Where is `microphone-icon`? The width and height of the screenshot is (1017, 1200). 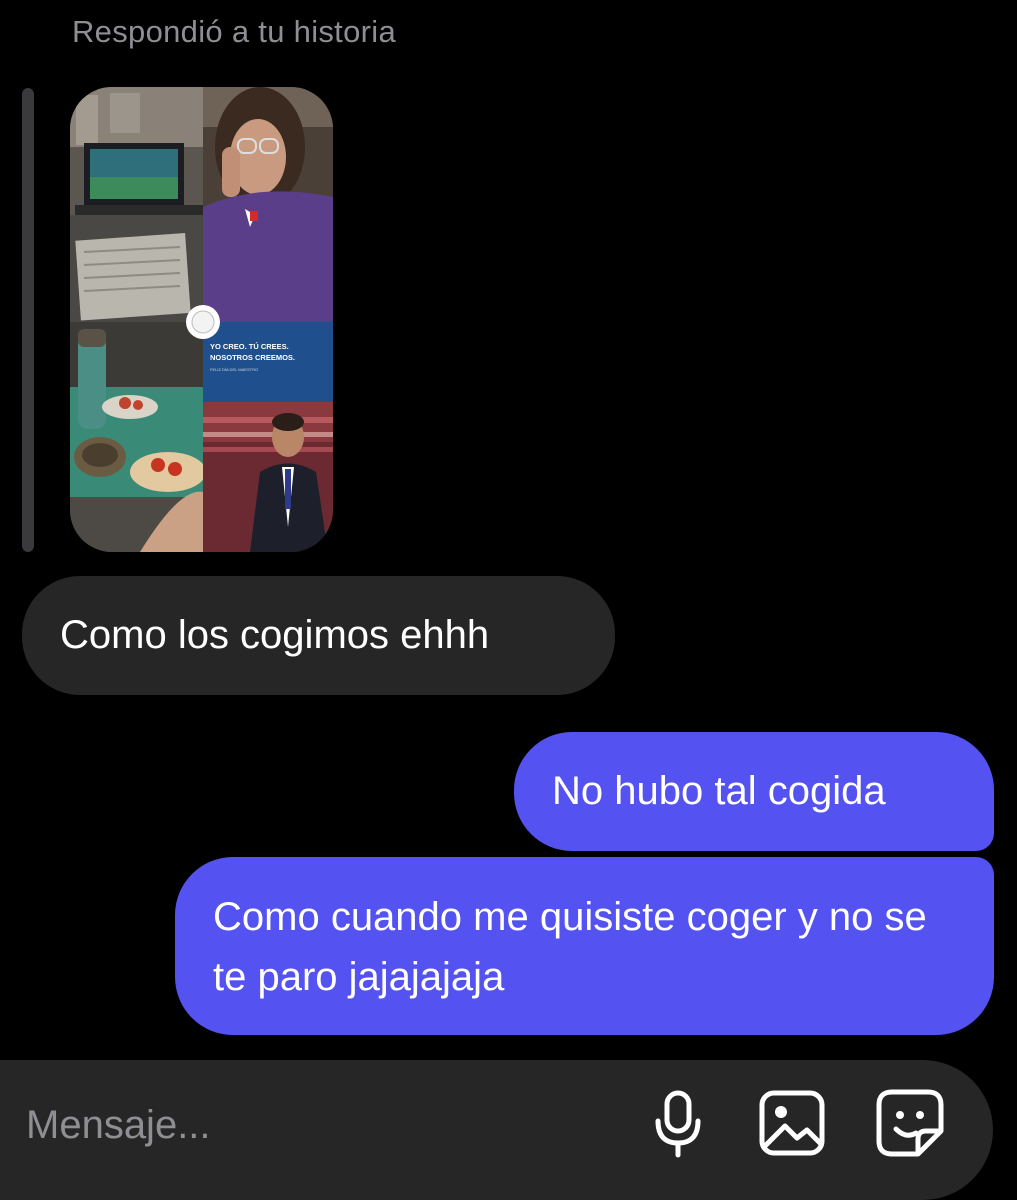 microphone-icon is located at coordinates (678, 1124).